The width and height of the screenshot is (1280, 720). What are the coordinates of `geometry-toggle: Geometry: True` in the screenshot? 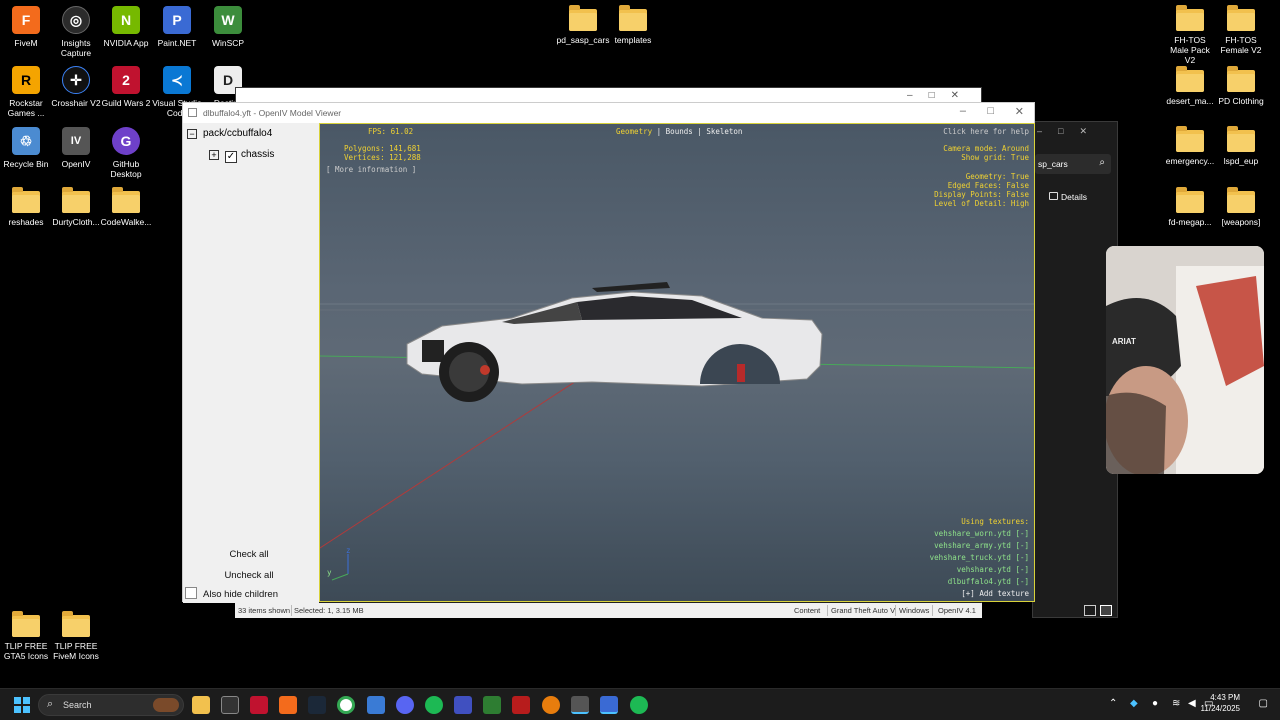 It's located at (997, 176).